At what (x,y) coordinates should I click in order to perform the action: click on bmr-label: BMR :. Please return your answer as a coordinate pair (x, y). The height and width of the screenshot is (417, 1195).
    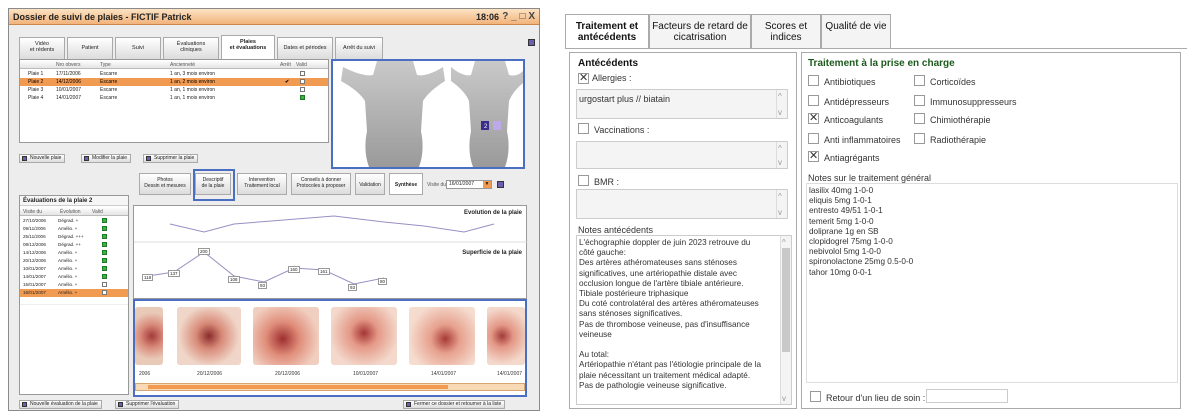
    Looking at the image, I should click on (607, 182).